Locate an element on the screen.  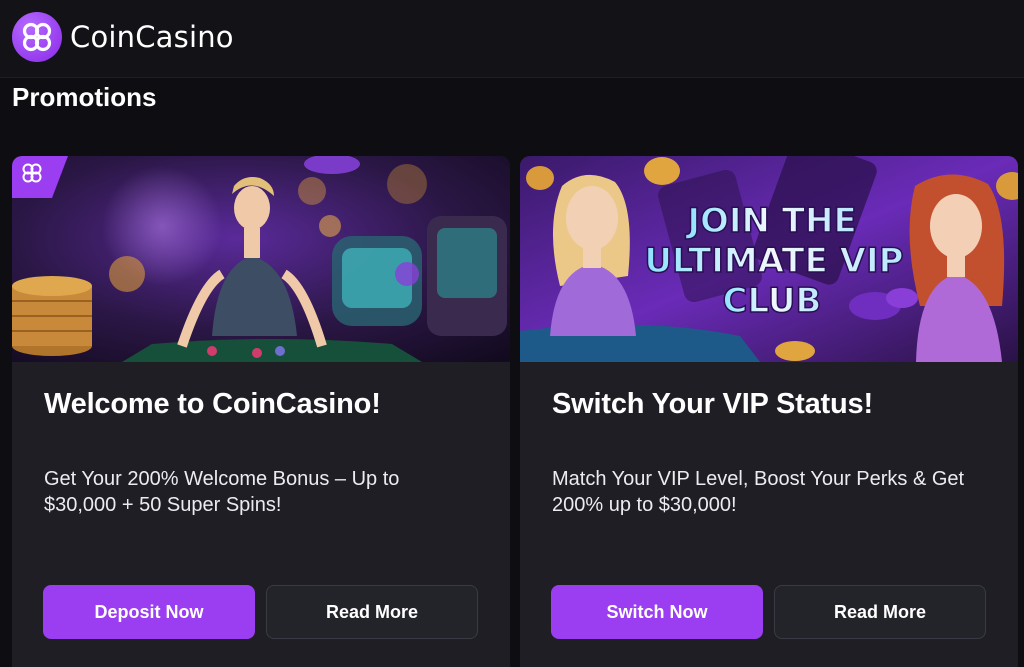
deposit-now-button: Deposit Now is located at coordinates (149, 612).